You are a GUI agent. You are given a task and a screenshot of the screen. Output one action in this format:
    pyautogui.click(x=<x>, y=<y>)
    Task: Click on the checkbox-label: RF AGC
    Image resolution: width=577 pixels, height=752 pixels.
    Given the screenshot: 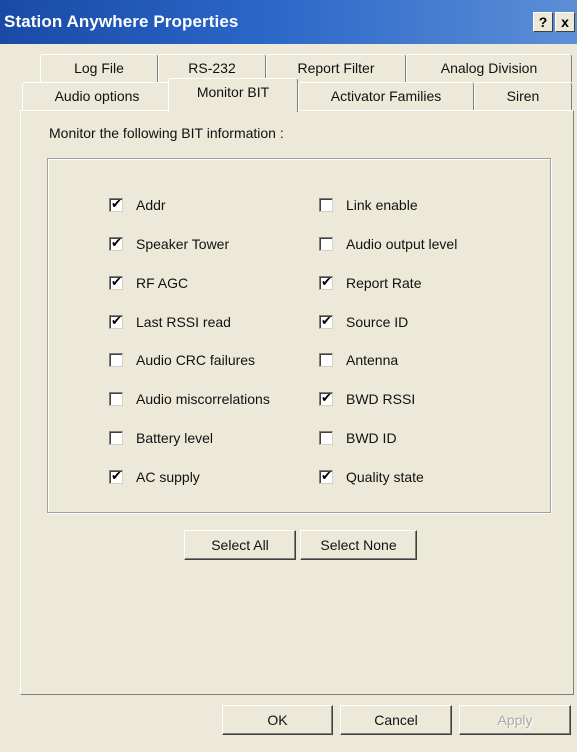 What is the action you would take?
    pyautogui.click(x=162, y=283)
    